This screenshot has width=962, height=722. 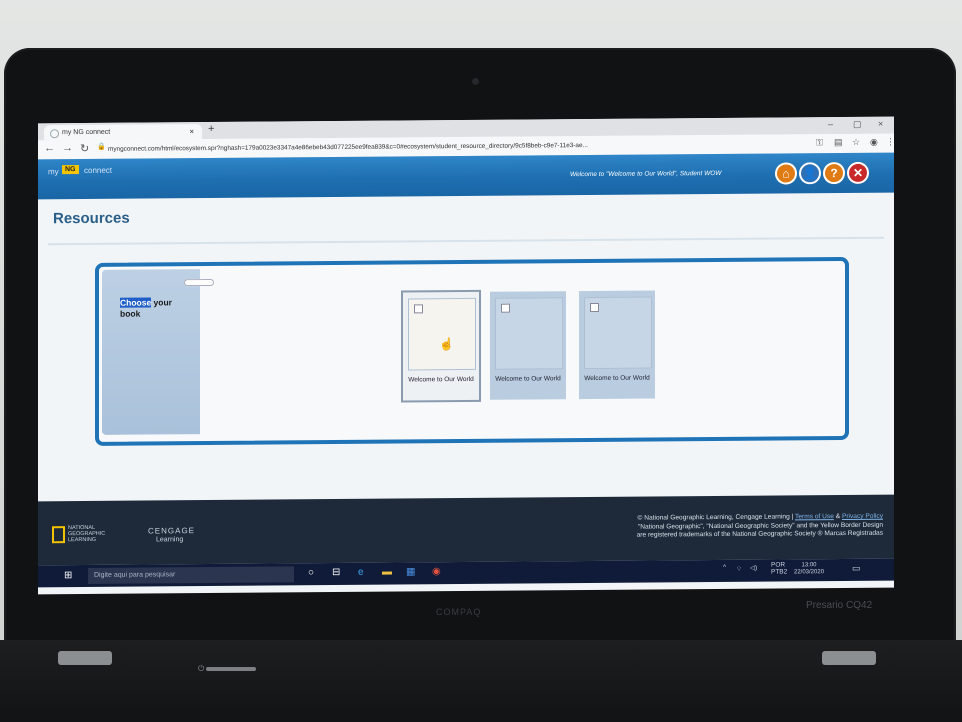 What do you see at coordinates (436, 571) in the screenshot?
I see `chrome-icon: ◉` at bounding box center [436, 571].